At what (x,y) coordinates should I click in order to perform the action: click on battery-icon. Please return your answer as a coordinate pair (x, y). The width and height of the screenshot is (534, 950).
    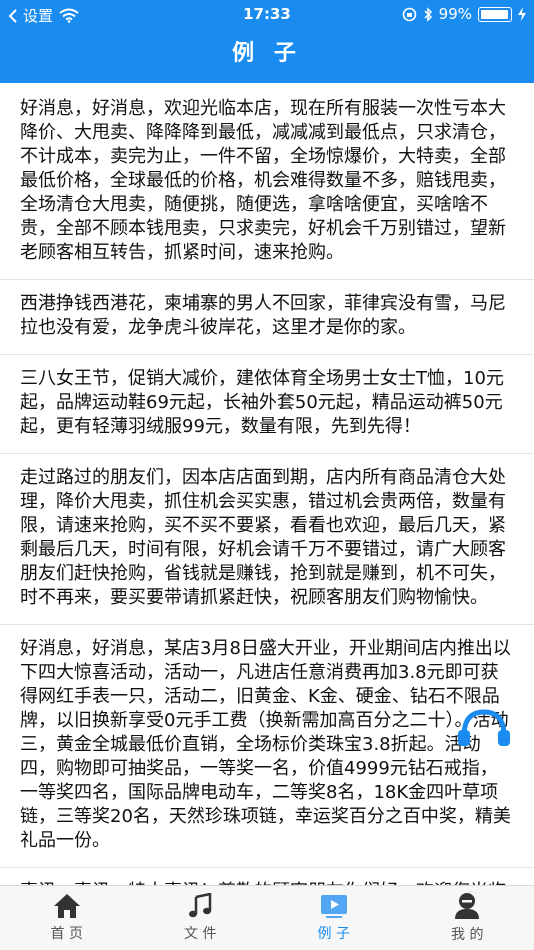
    Looking at the image, I should click on (495, 14).